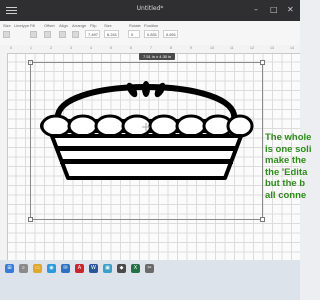  What do you see at coordinates (93, 268) in the screenshot?
I see `word-icon: W` at bounding box center [93, 268].